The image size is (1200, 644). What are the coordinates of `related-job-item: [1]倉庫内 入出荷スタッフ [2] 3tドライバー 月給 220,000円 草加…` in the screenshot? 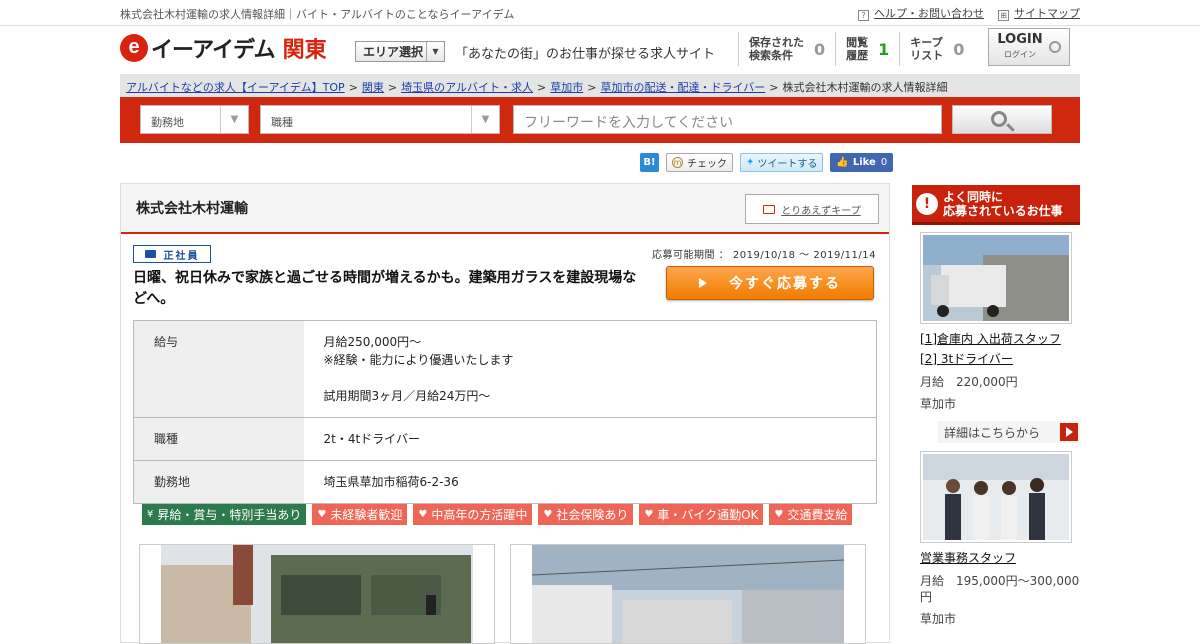 It's located at (996, 337).